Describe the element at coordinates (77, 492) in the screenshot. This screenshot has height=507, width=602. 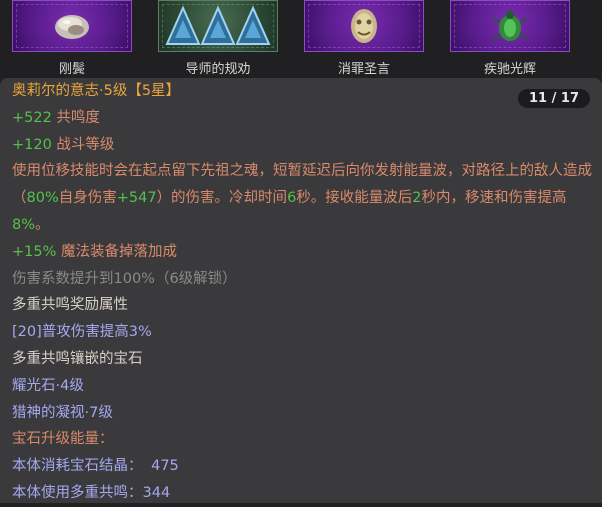
I see `energy-label: 本体使用多重共鸣：` at that location.